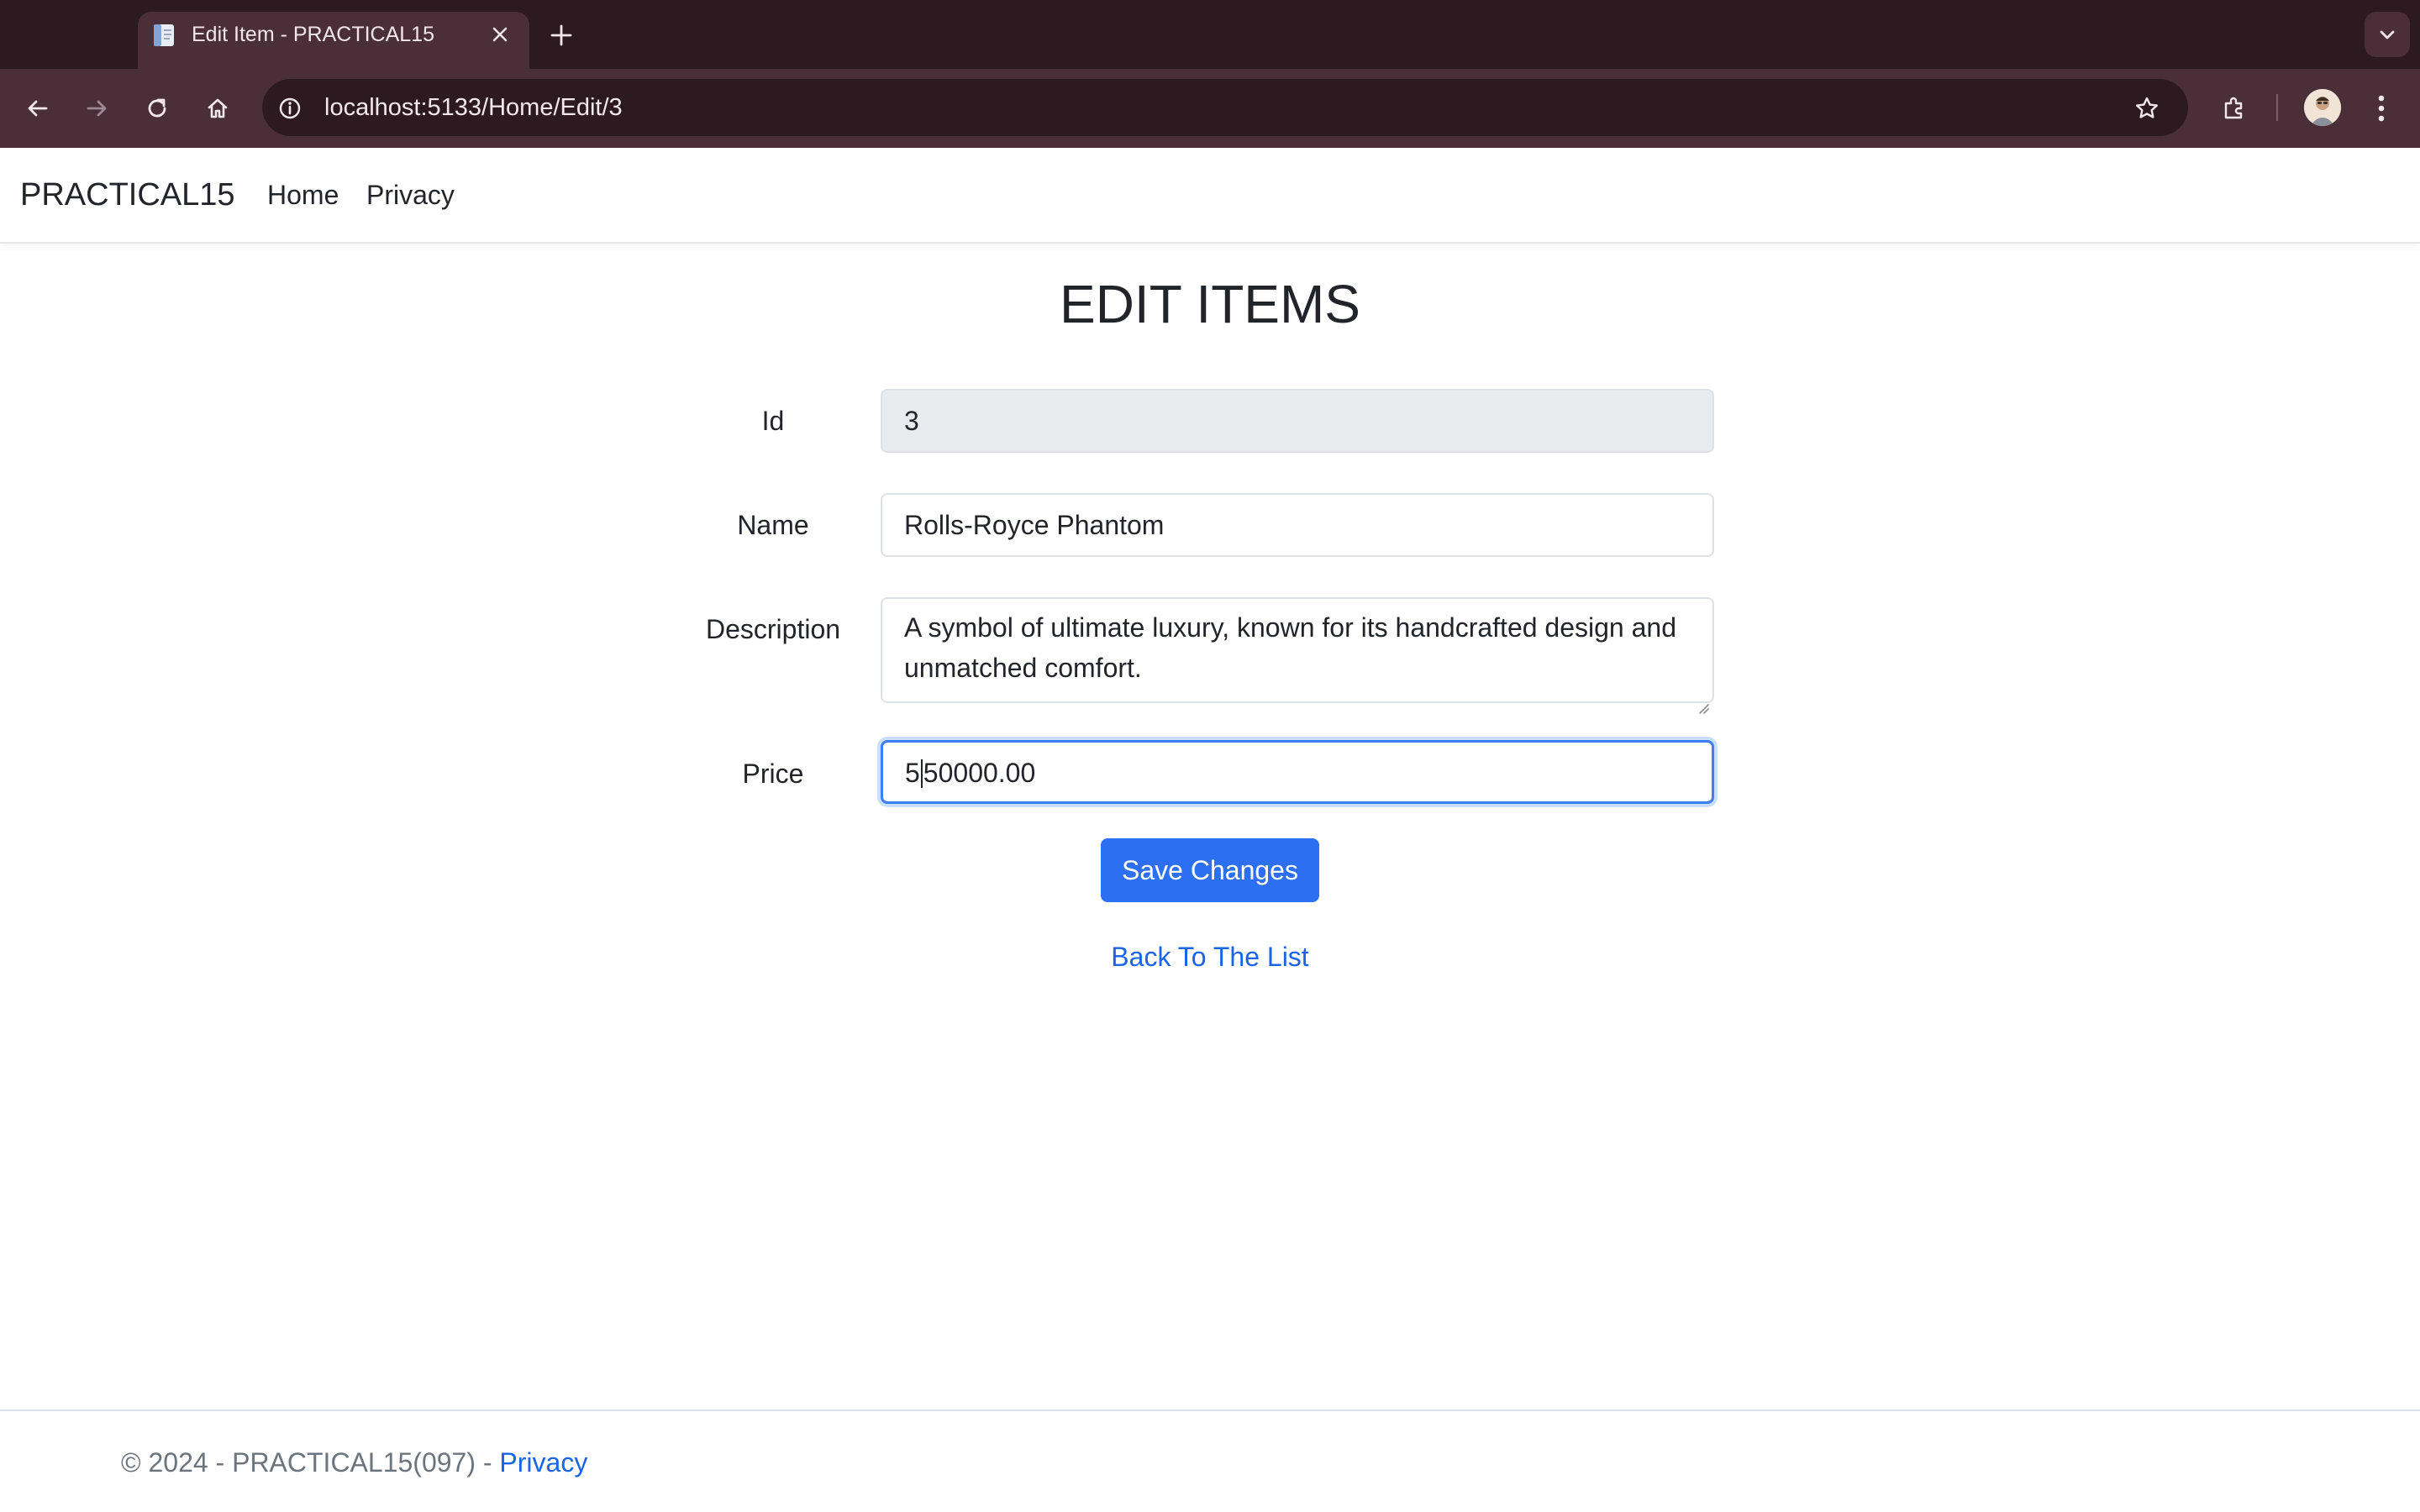 The image size is (2420, 1512). I want to click on price-value-rest: 50000.00, so click(980, 773).